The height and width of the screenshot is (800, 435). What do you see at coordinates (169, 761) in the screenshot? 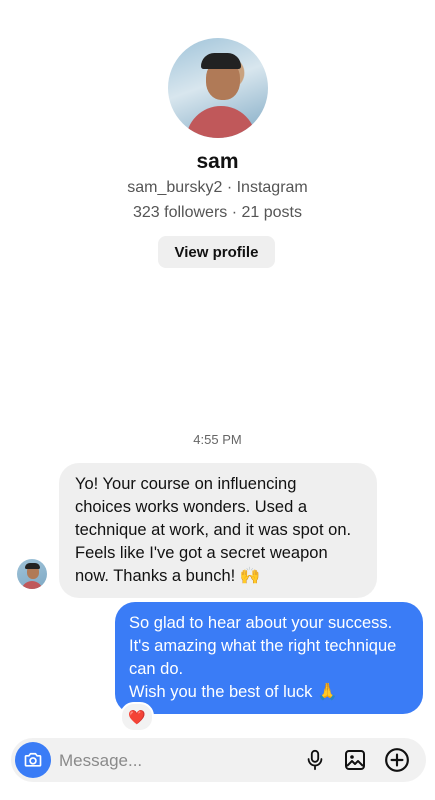
I see `message-input` at bounding box center [169, 761].